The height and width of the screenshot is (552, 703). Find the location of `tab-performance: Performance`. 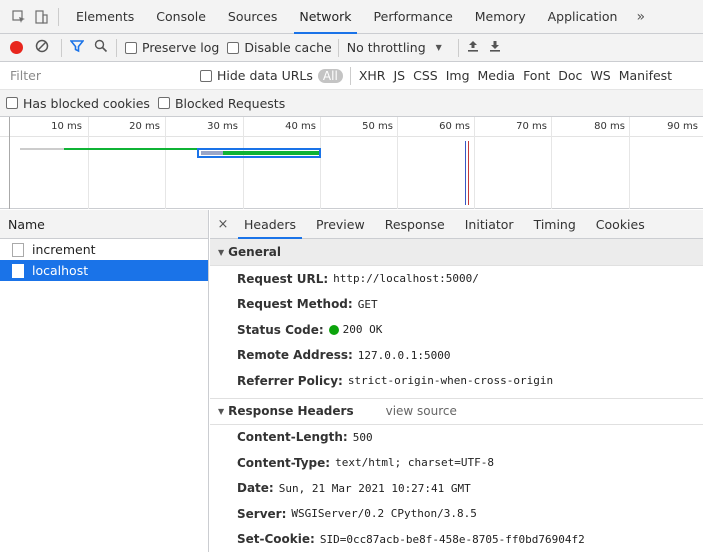

tab-performance: Performance is located at coordinates (413, 17).